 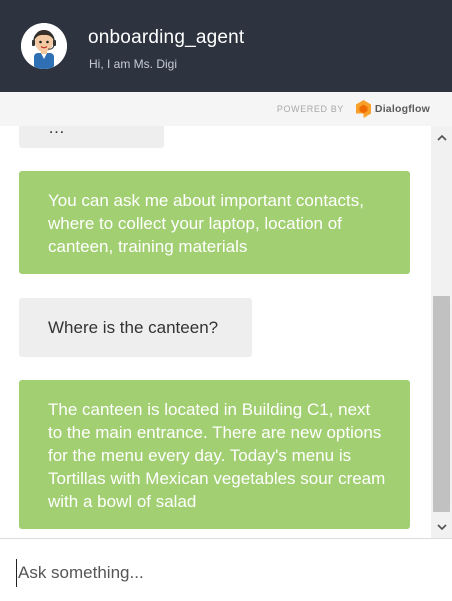 What do you see at coordinates (363, 109) in the screenshot?
I see `dialogflow-logo-icon` at bounding box center [363, 109].